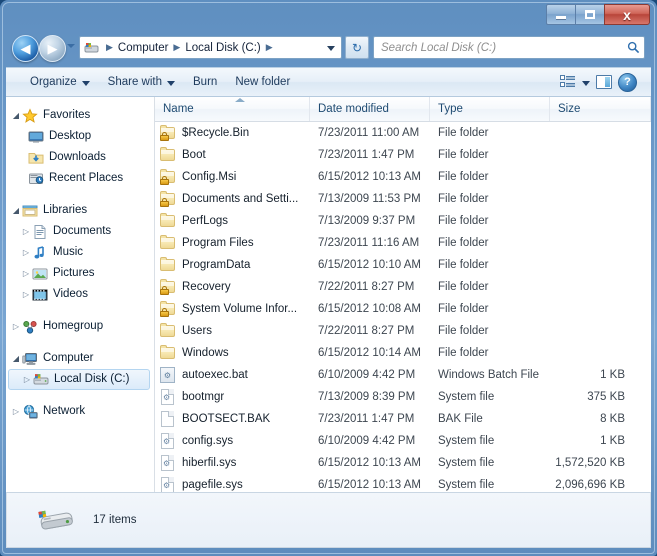 The height and width of the screenshot is (556, 657). I want to click on cell-name: Users, so click(232, 331).